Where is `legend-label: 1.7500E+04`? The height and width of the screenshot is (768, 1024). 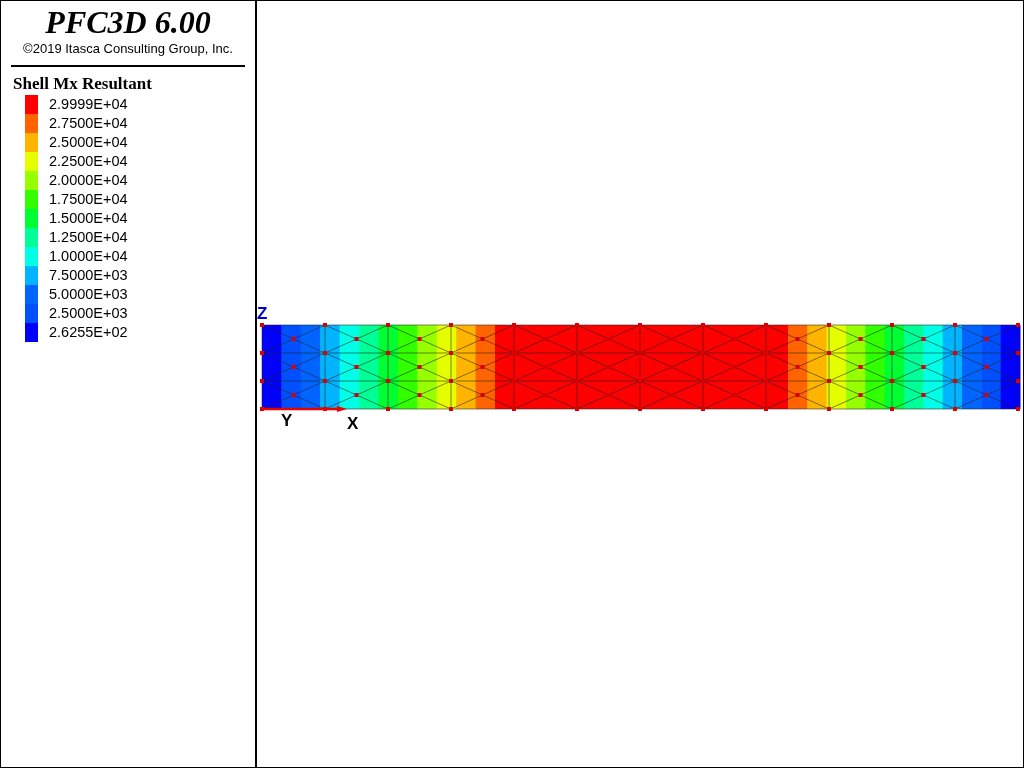 legend-label: 1.7500E+04 is located at coordinates (88, 199).